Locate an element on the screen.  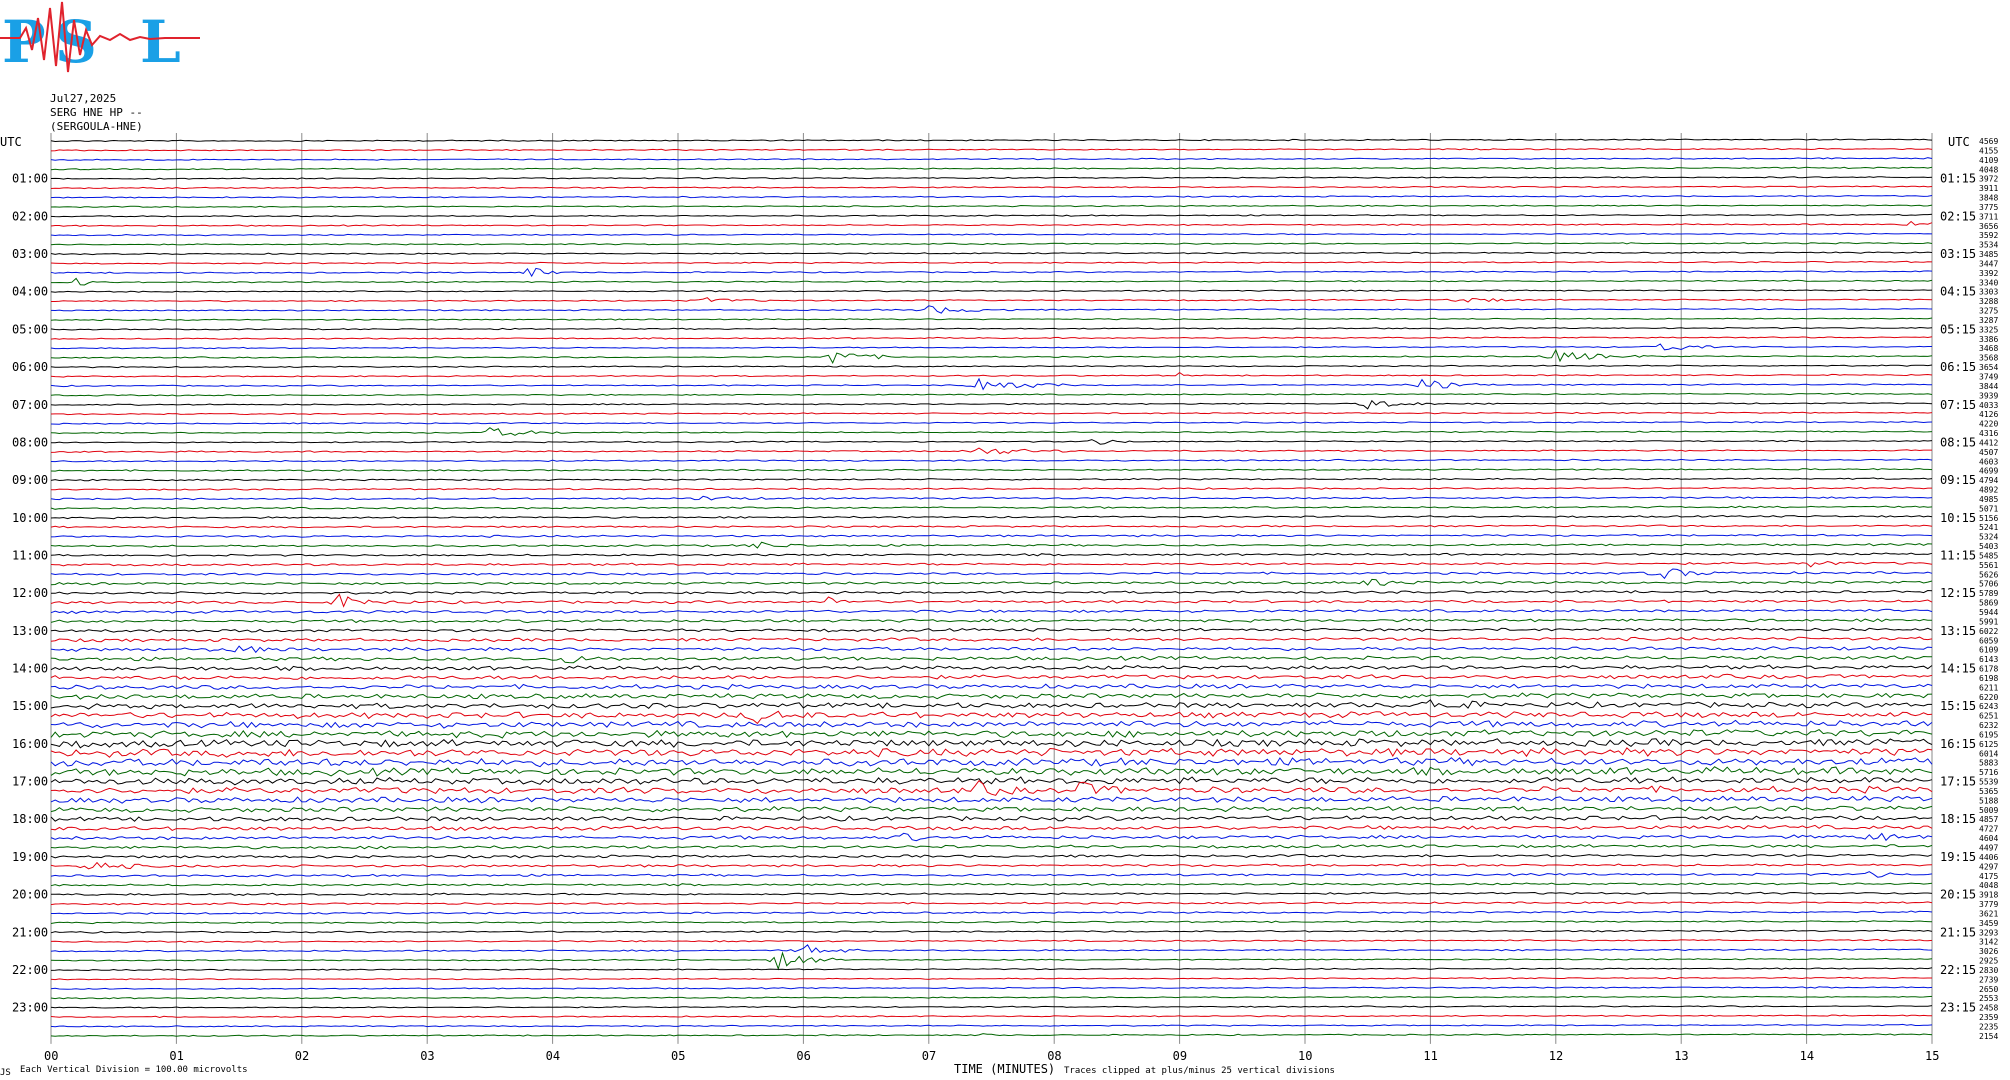
row-offset-label: 4033 is located at coordinates (1988, 405).